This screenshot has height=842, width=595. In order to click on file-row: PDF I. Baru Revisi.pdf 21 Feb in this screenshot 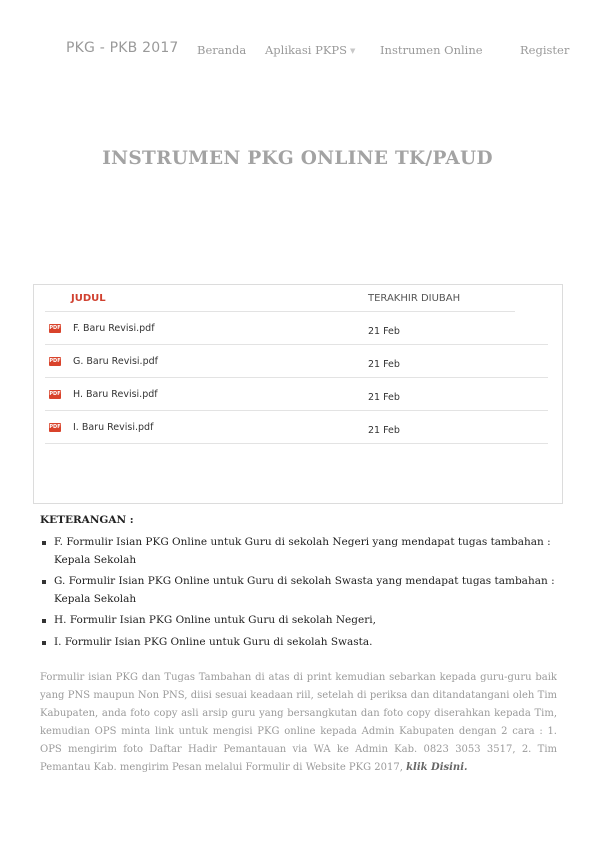, I will do `click(296, 427)`.